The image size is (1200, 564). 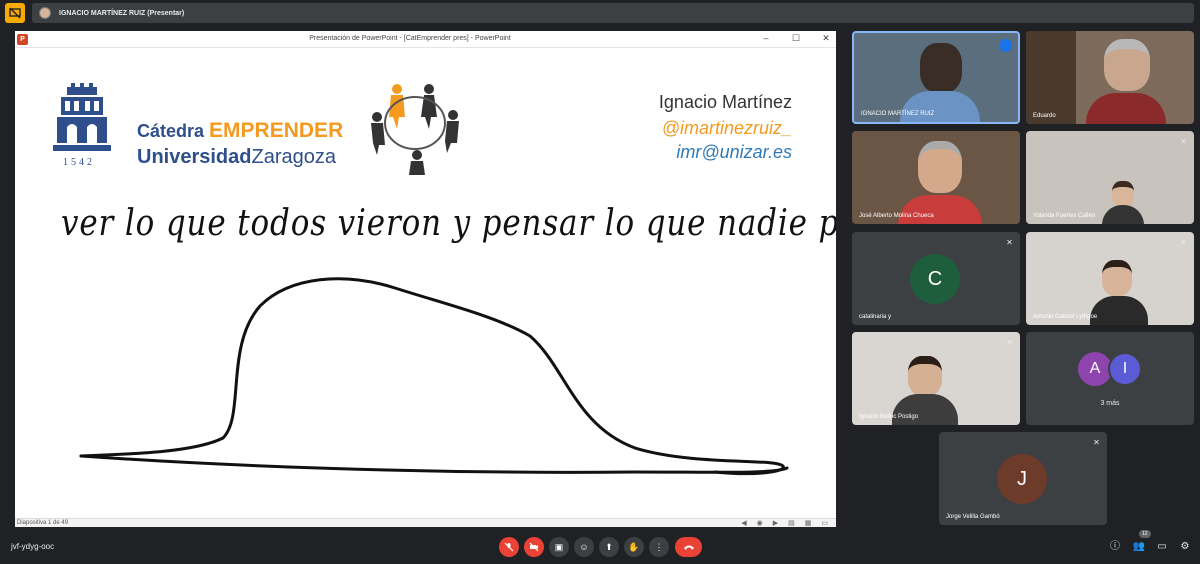 What do you see at coordinates (784, 523) in the screenshot?
I see `ppt-status-icons: ◀ ◉ ▶ ▤ ▦ ▭` at bounding box center [784, 523].